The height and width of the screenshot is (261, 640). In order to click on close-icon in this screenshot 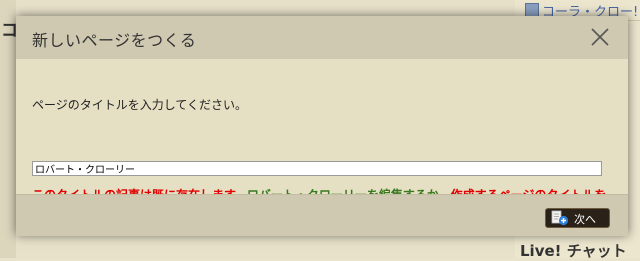, I will do `click(600, 37)`.